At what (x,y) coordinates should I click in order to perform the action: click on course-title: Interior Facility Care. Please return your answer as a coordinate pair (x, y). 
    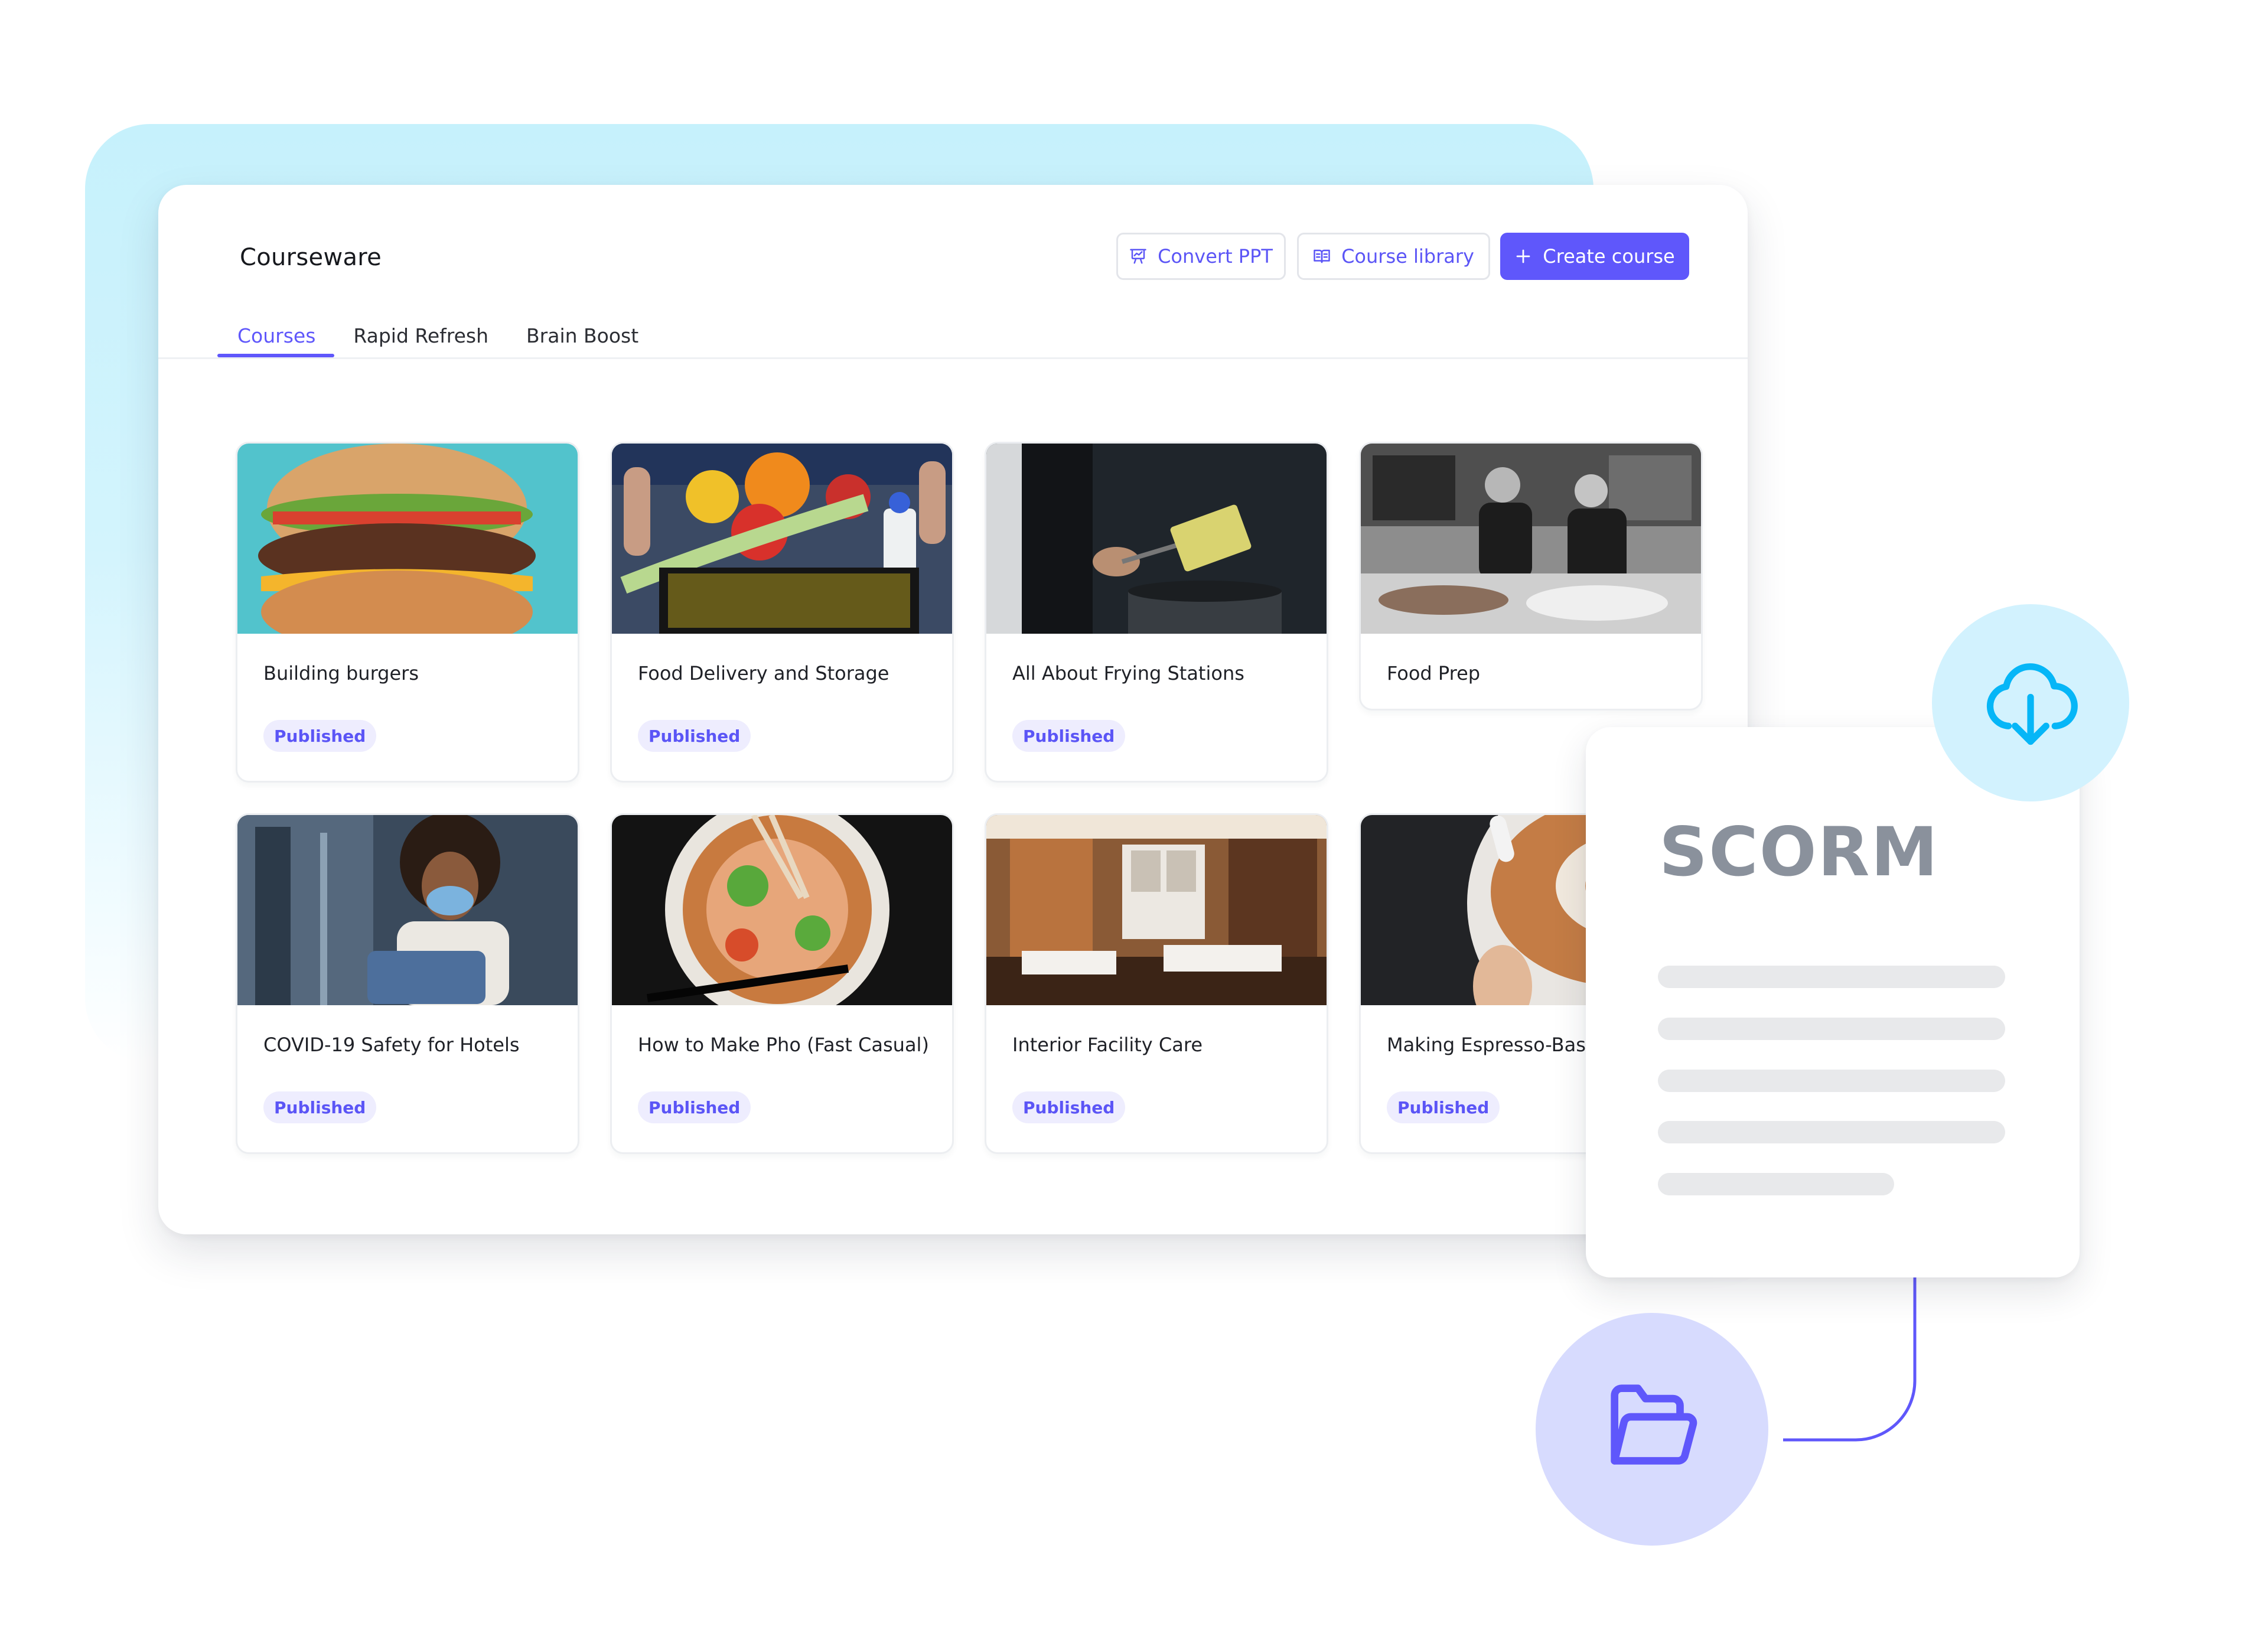
    Looking at the image, I should click on (1107, 1045).